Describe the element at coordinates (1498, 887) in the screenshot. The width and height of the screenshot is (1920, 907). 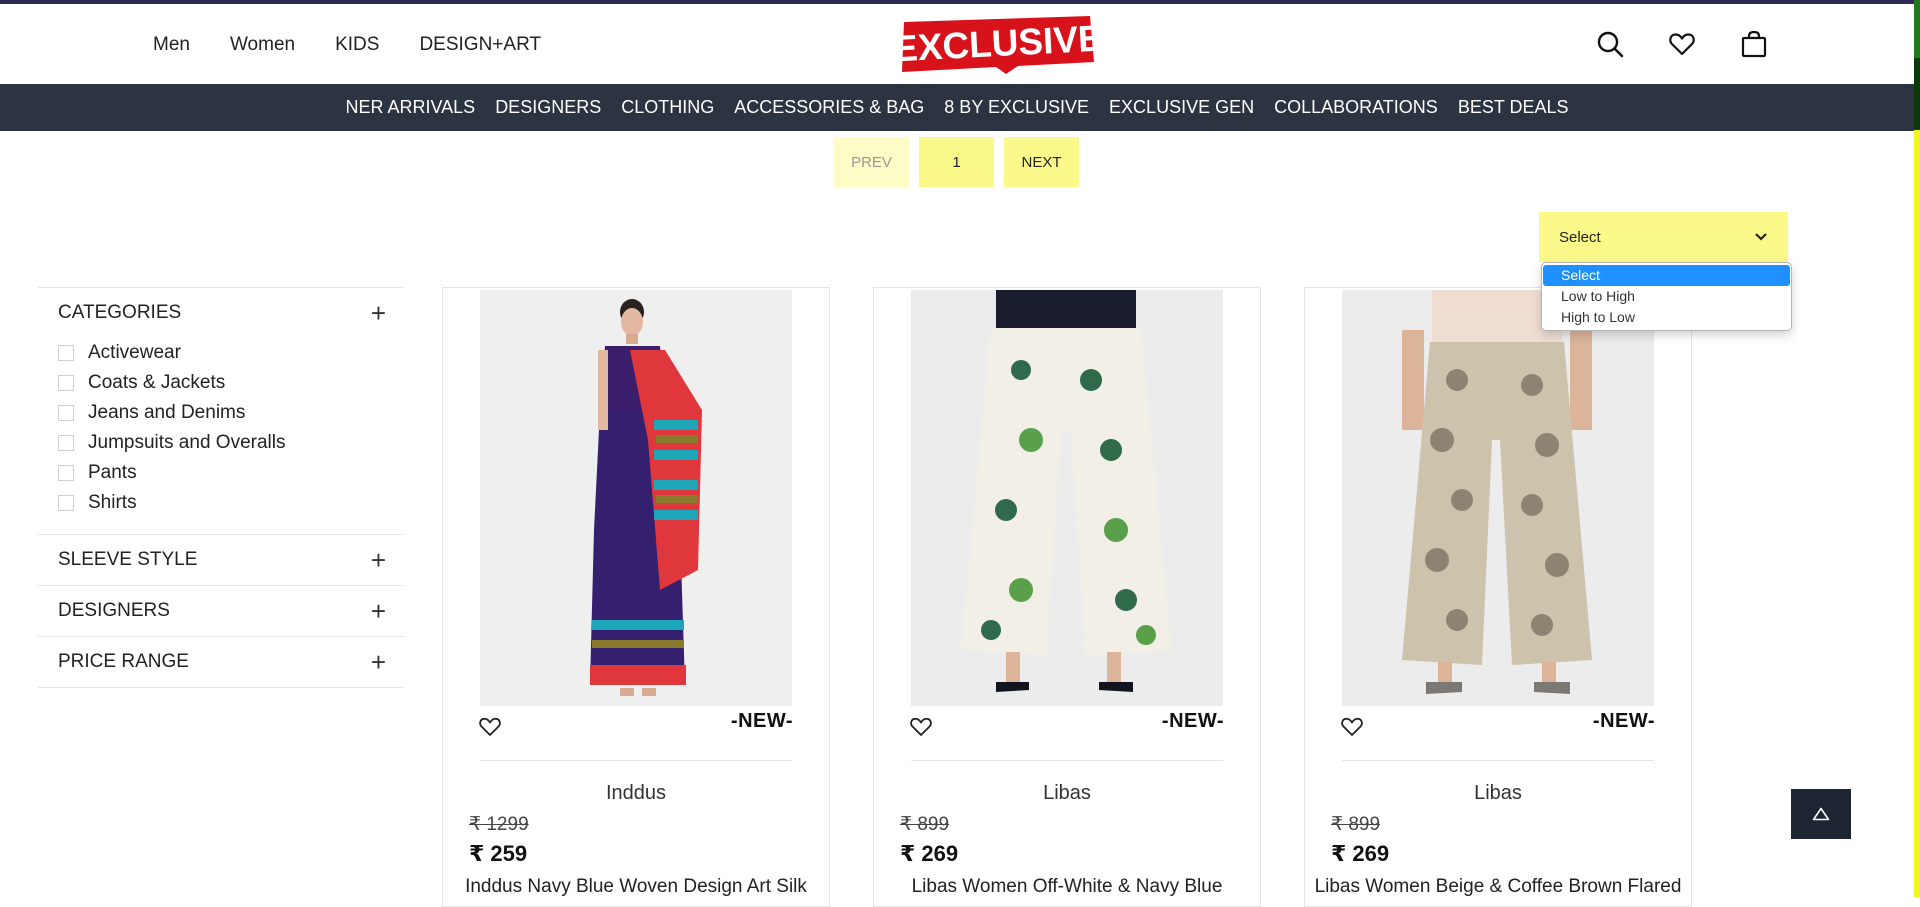
I see `product-title: Libas Women Beige & Coffee Brown Flared` at that location.